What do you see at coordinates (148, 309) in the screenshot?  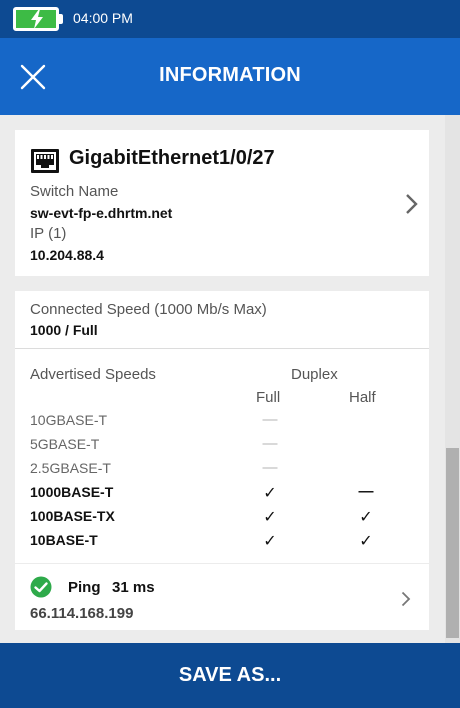 I see `connected-speed-label: Connected Speed (1000 Mb/s Max)` at bounding box center [148, 309].